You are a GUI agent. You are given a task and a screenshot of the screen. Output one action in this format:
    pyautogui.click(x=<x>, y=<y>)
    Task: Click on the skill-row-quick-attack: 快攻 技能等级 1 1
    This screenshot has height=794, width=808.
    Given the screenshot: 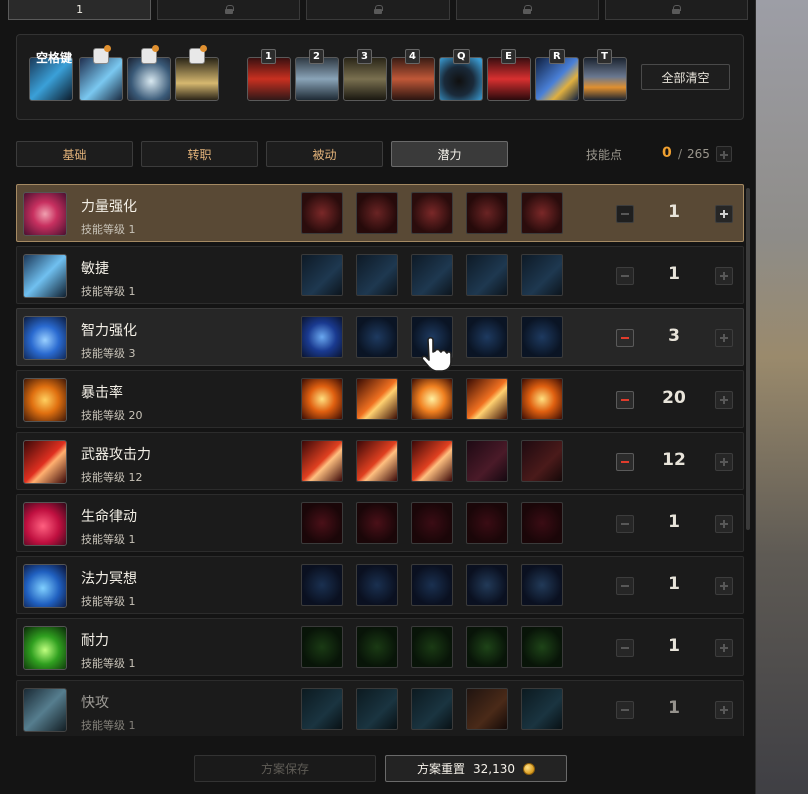 What is the action you would take?
    pyautogui.click(x=380, y=708)
    